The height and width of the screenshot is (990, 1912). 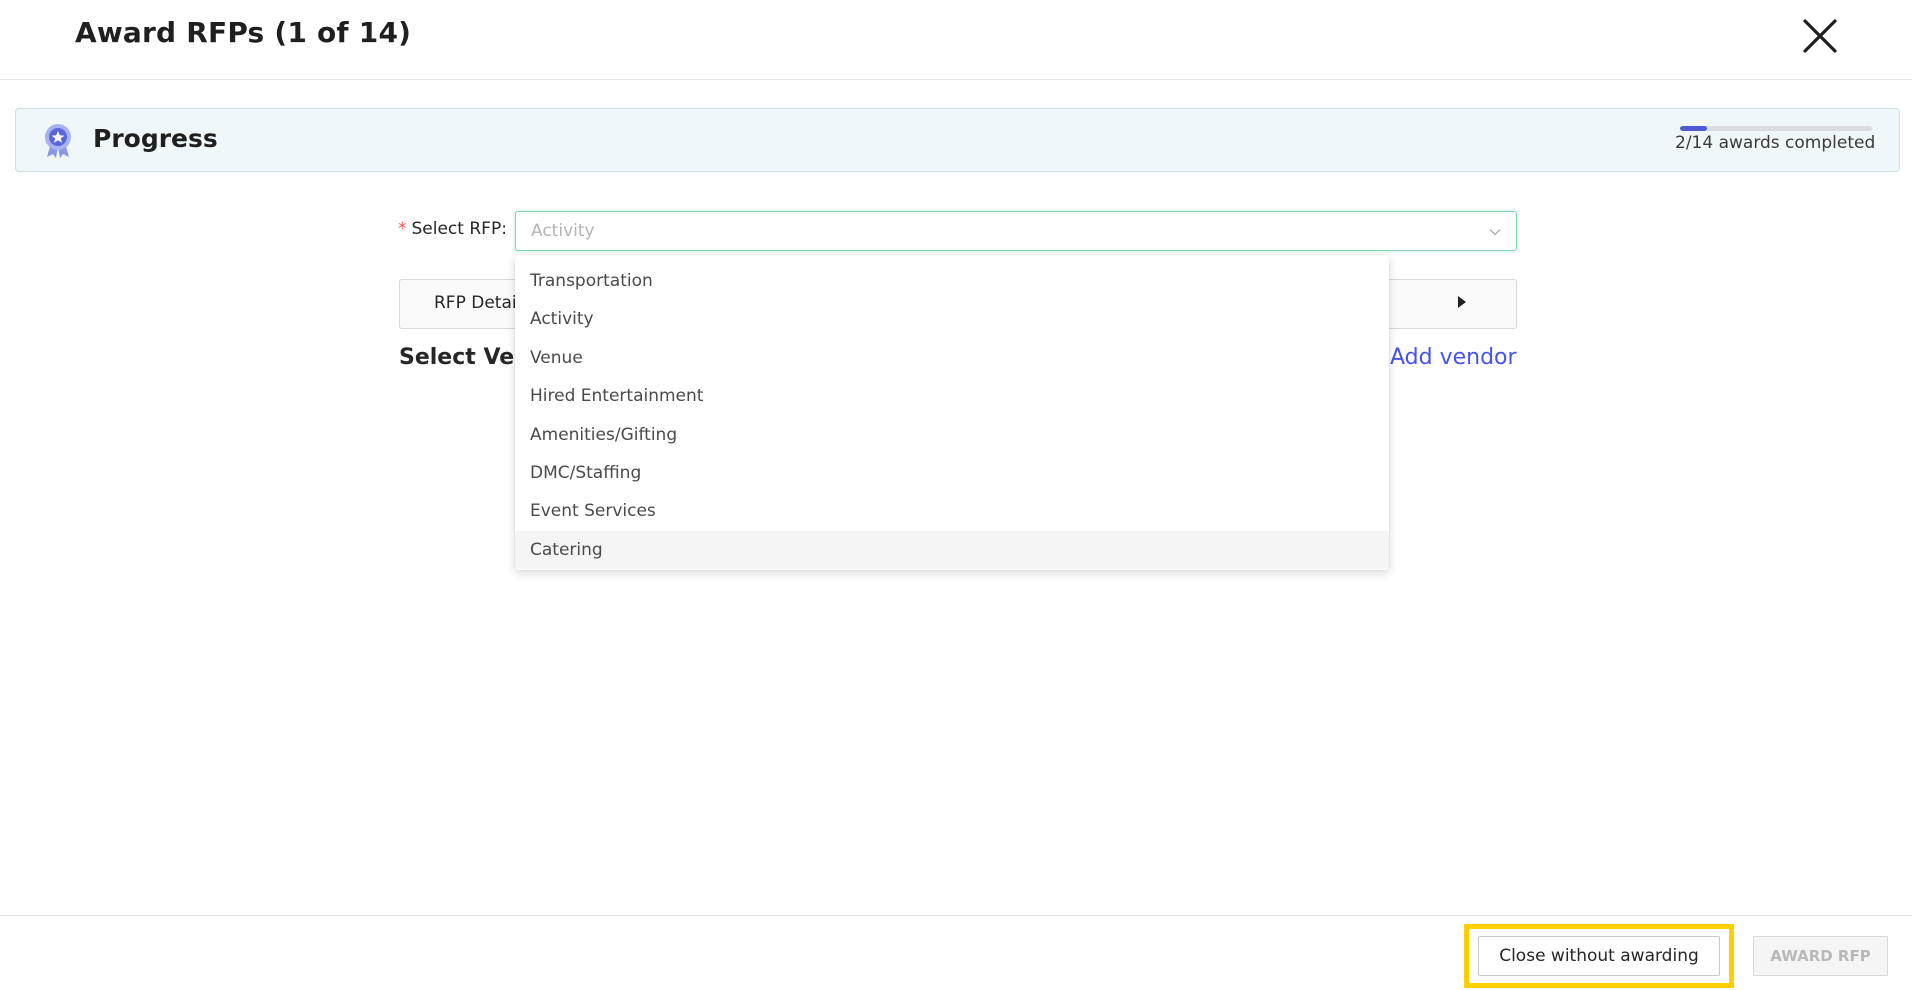 What do you see at coordinates (1495, 232) in the screenshot?
I see `chevron-down-icon` at bounding box center [1495, 232].